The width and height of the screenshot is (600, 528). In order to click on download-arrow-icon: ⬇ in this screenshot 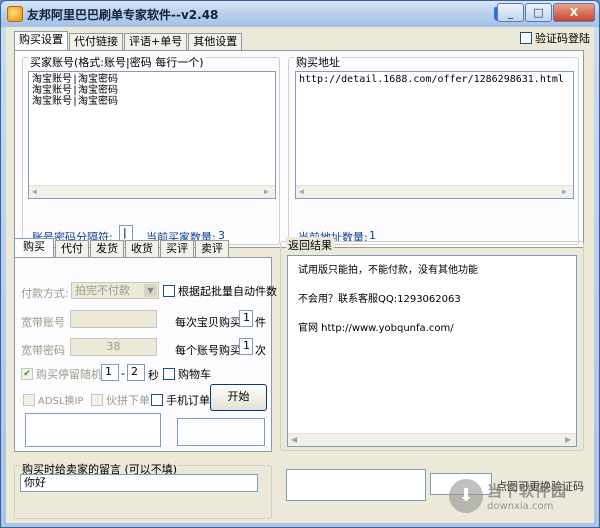, I will do `click(466, 496)`.